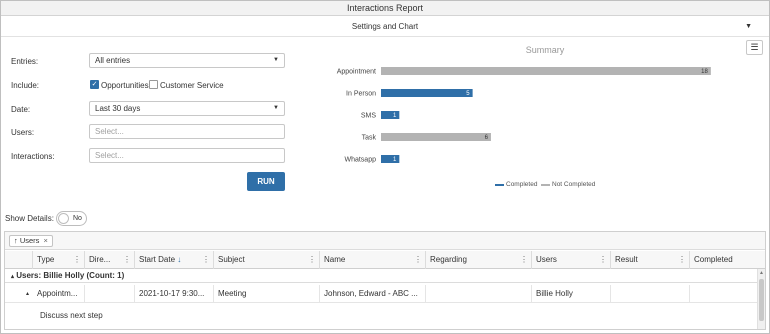  Describe the element at coordinates (59, 260) in the screenshot. I see `header-type: Type ⋮` at that location.